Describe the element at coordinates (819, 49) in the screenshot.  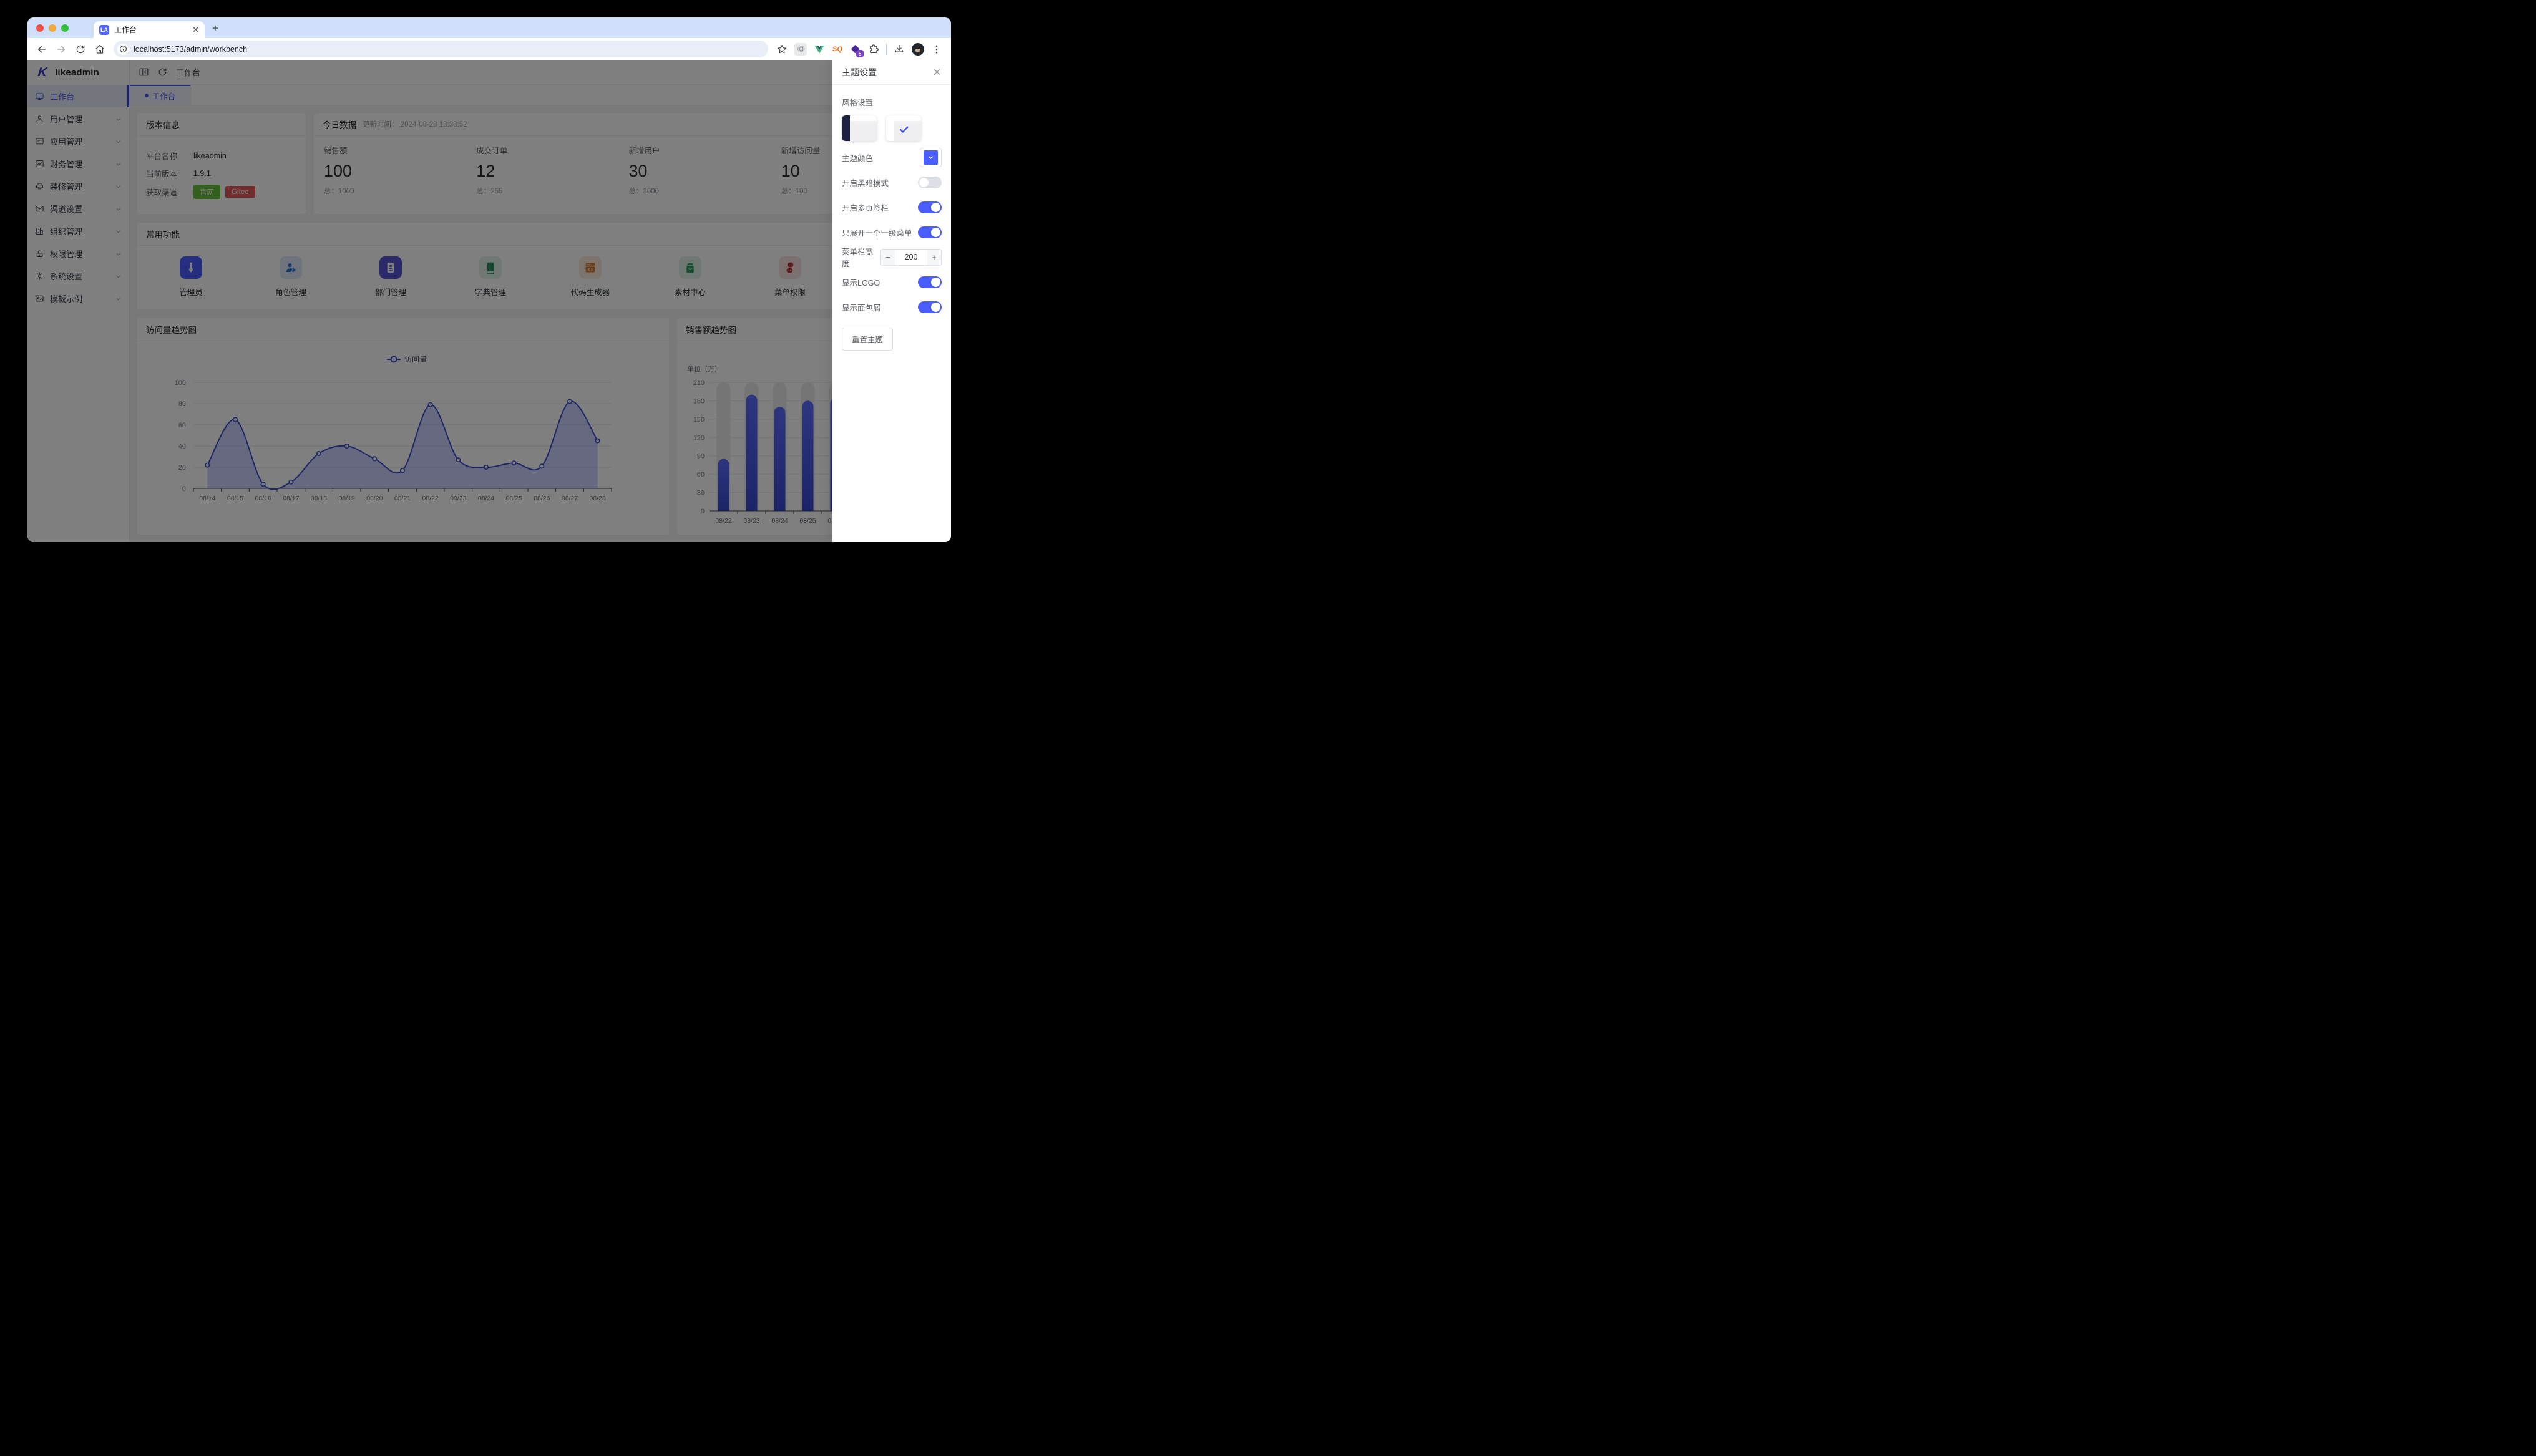
I see `vue-devtools-icon` at that location.